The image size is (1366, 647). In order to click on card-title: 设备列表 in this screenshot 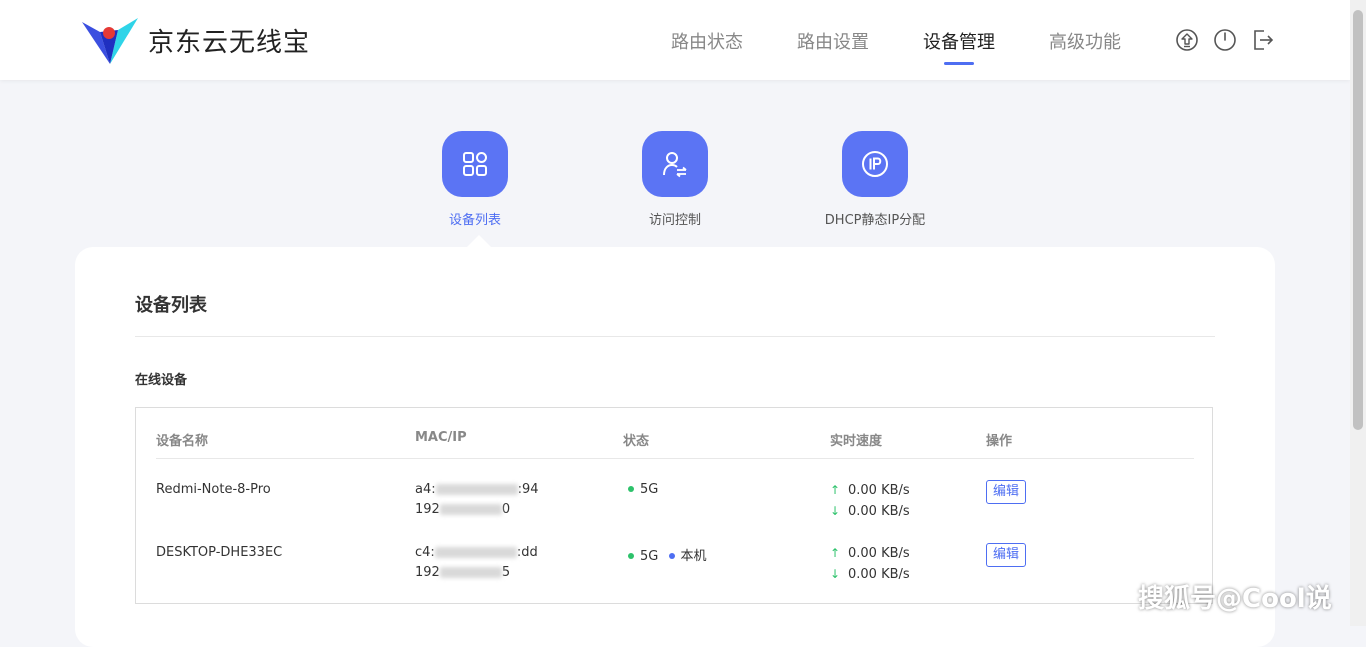, I will do `click(171, 305)`.